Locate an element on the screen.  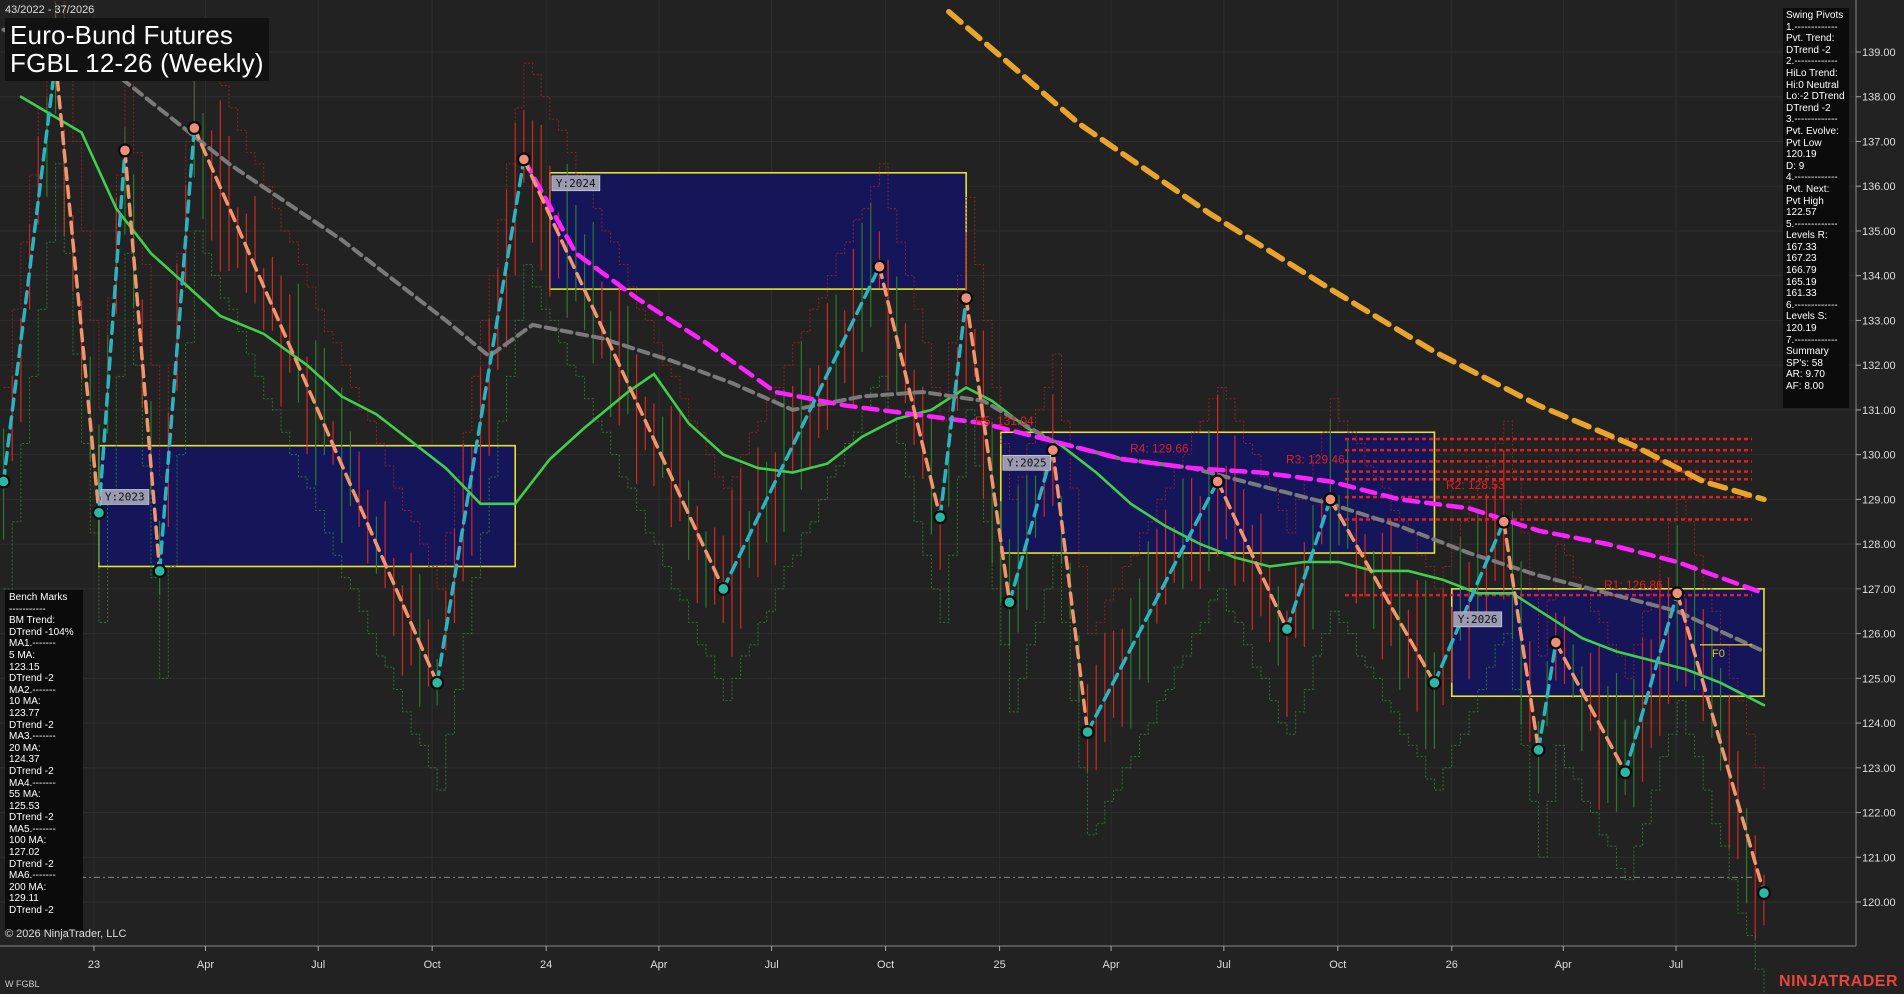
date-range-label: 43/2022 - 37/2026 is located at coordinates (50, 10).